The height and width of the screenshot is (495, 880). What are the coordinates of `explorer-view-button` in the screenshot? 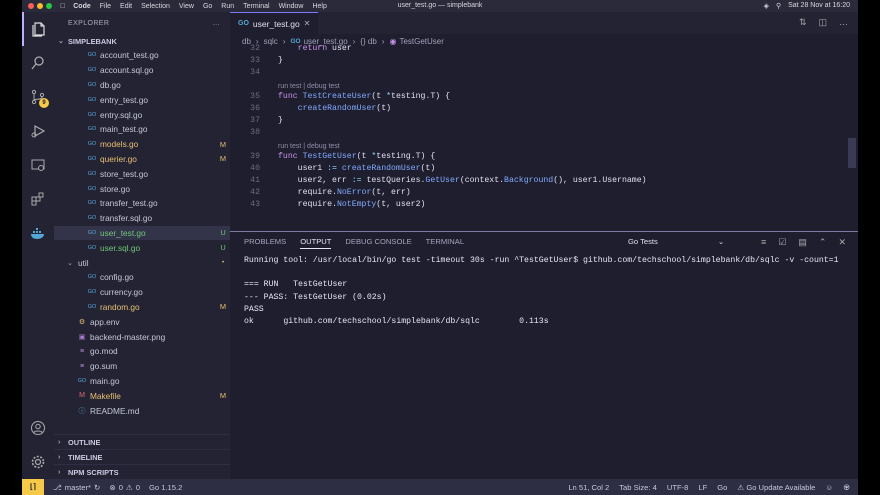 It's located at (38, 29).